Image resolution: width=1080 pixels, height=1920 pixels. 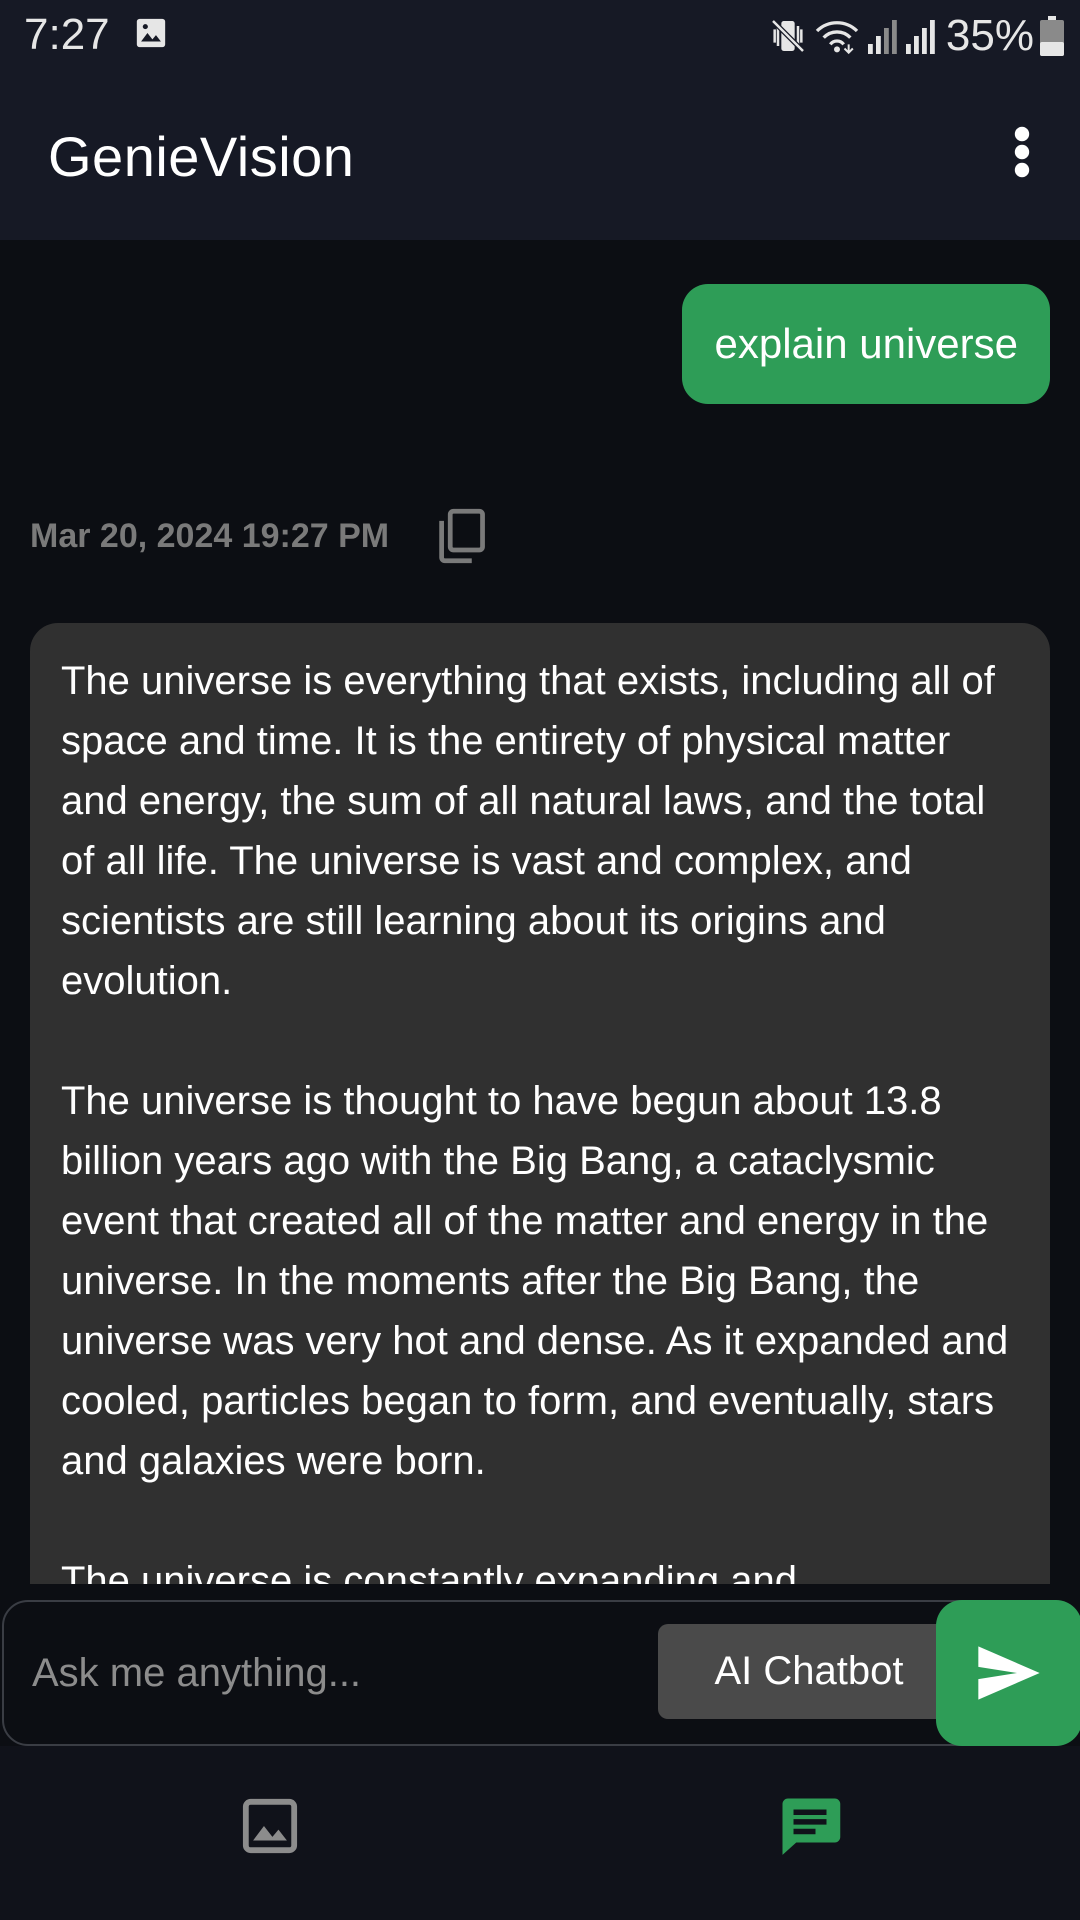 I want to click on nav-image-generation, so click(x=270, y=1826).